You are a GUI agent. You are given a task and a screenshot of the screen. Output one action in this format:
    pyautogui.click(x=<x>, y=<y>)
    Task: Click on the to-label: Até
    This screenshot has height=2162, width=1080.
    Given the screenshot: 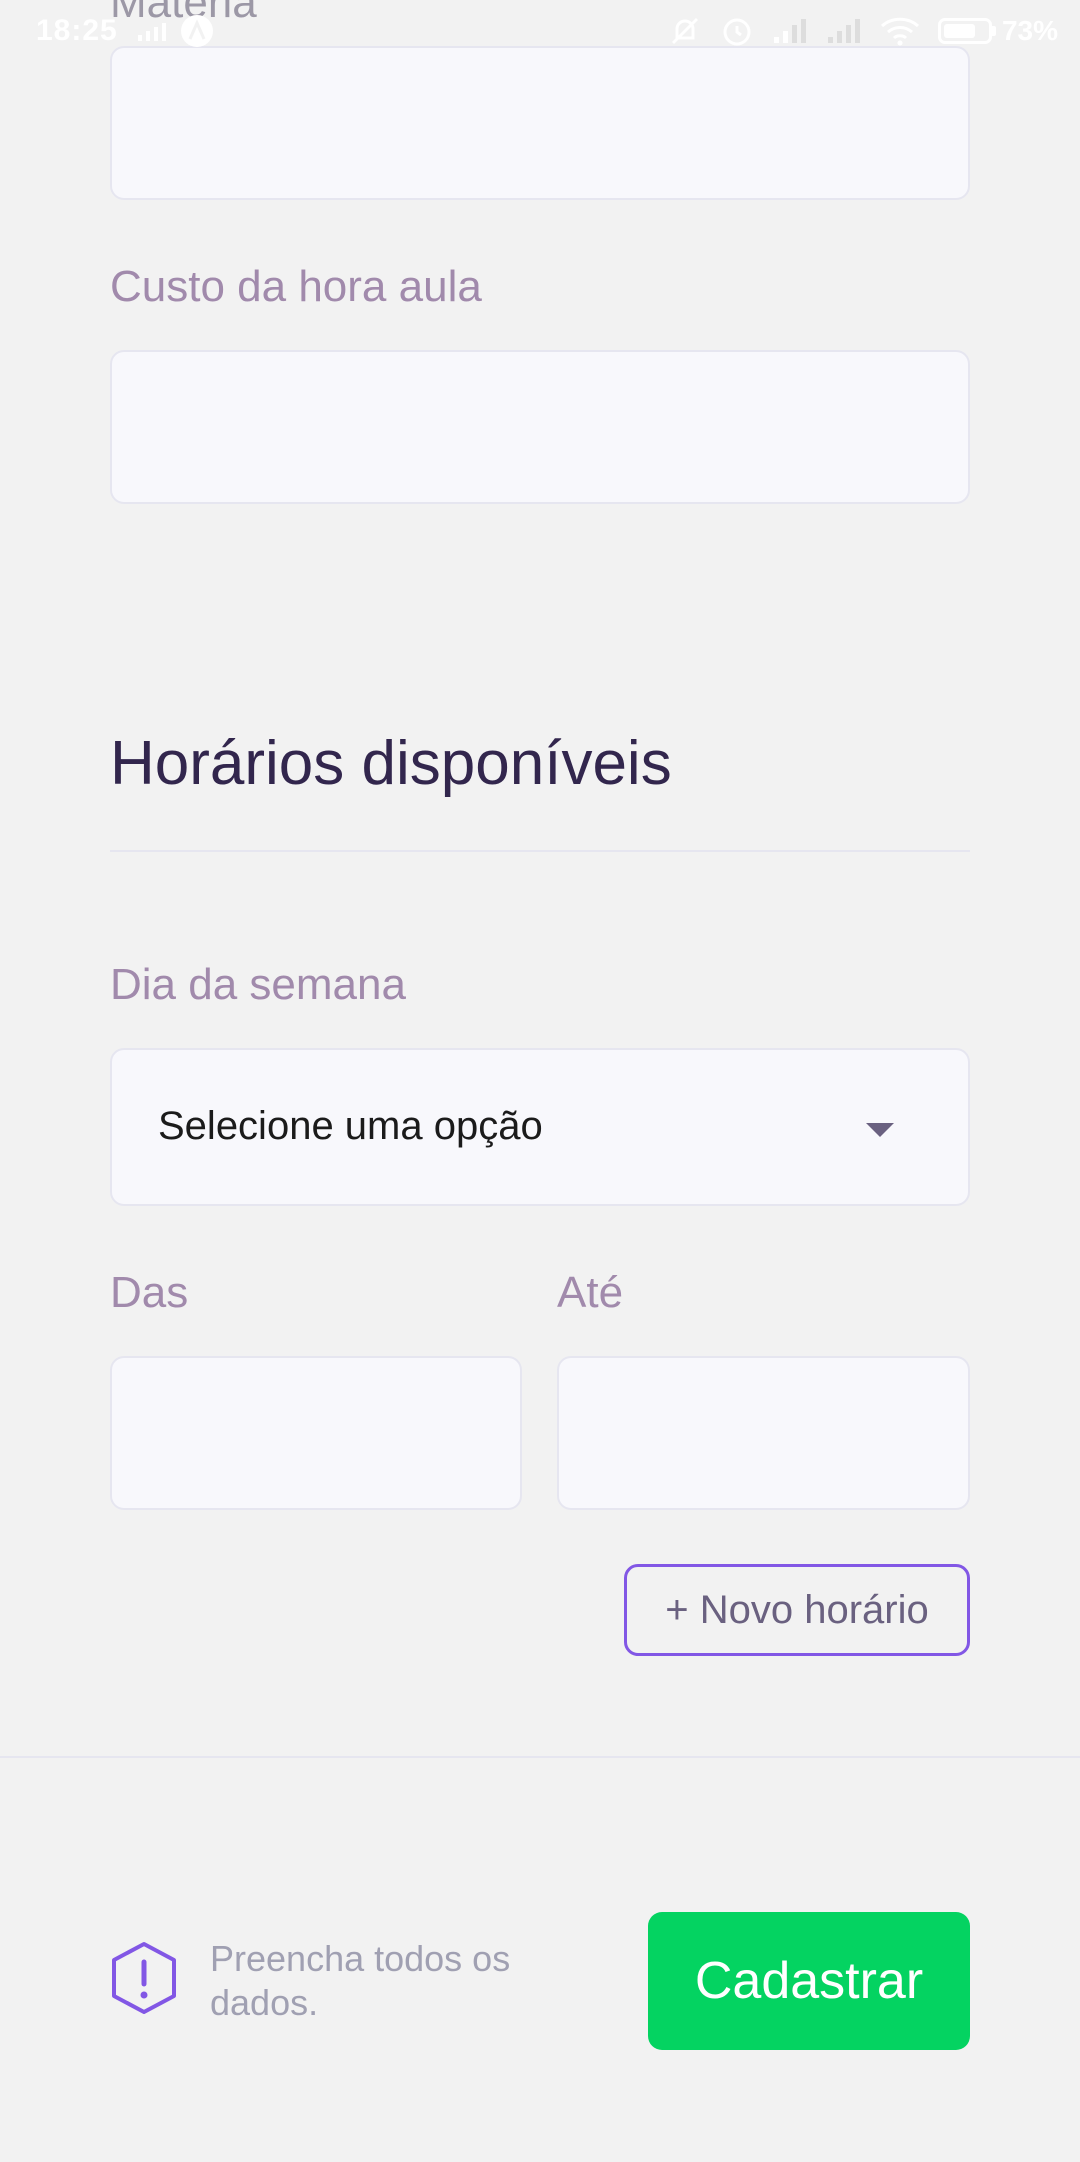 What is the action you would take?
    pyautogui.click(x=590, y=1292)
    